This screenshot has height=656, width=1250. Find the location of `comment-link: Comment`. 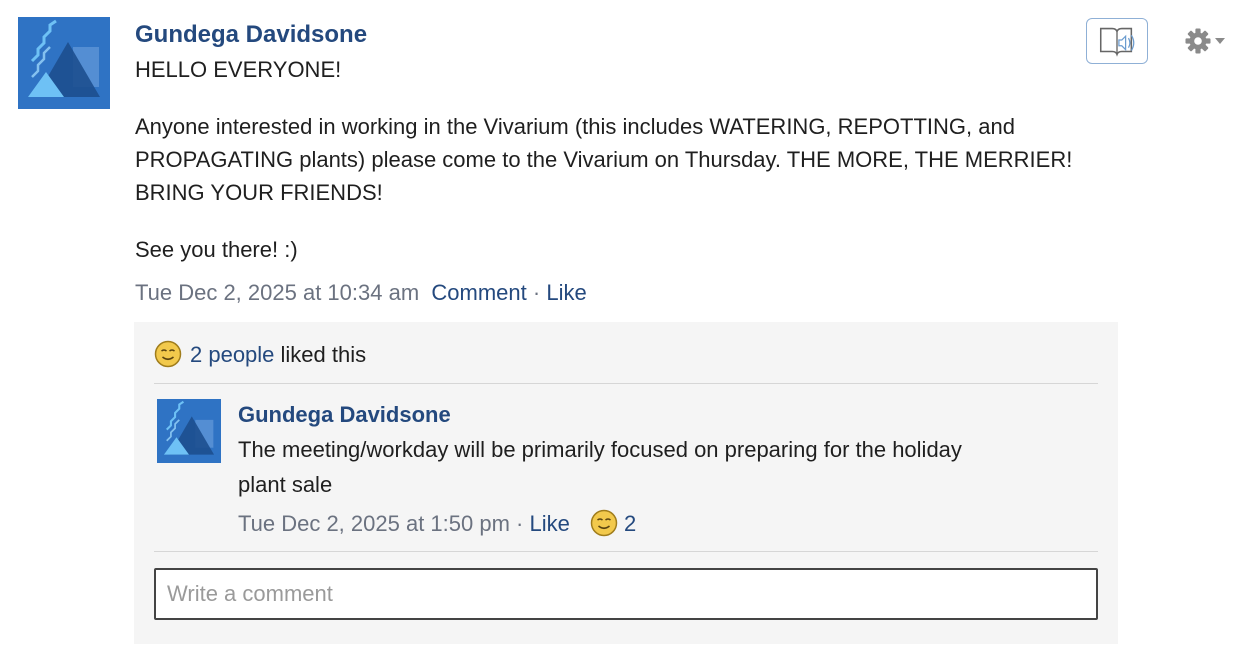

comment-link: Comment is located at coordinates (478, 292).